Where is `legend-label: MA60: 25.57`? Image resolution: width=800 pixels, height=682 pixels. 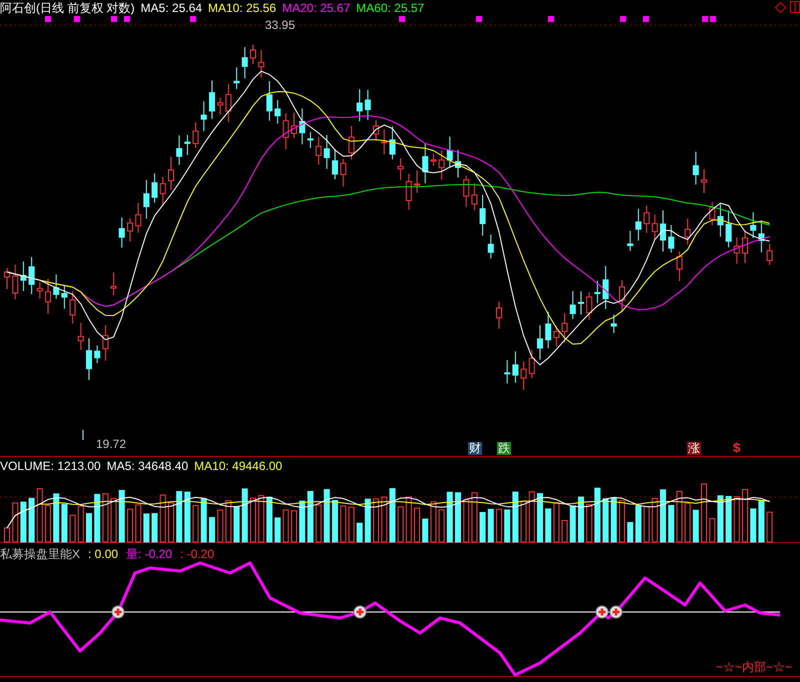 legend-label: MA60: 25.57 is located at coordinates (390, 8).